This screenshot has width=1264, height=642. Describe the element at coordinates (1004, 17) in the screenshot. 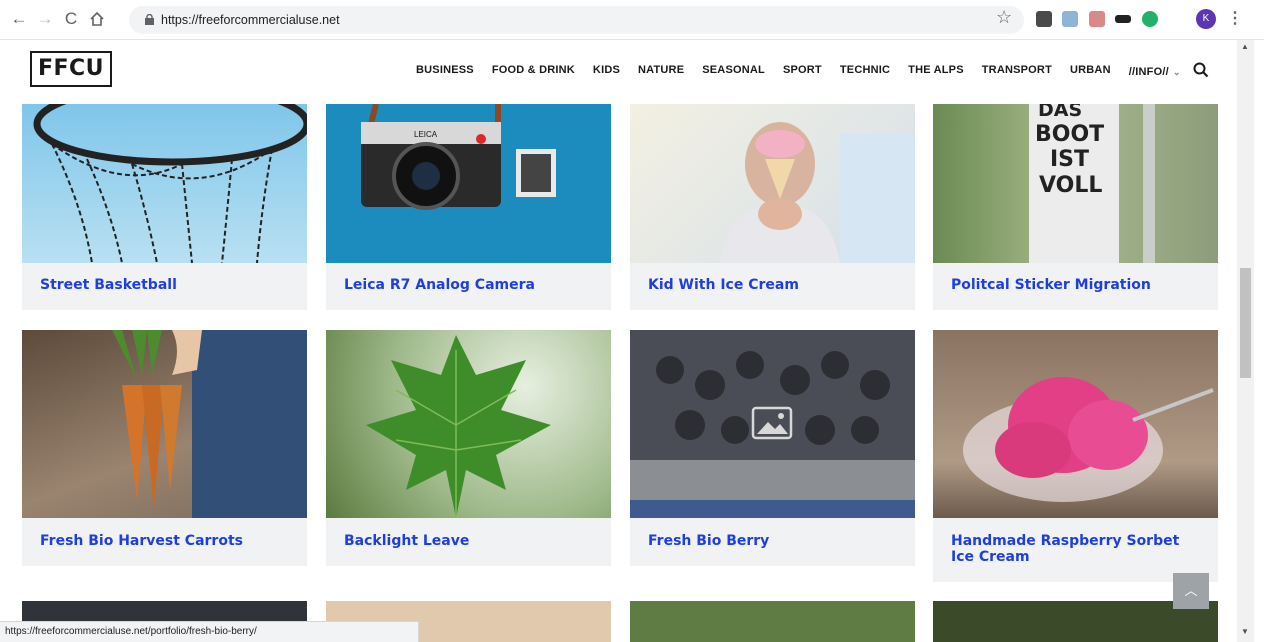

I see `bookmark-star-icon: ☆` at that location.